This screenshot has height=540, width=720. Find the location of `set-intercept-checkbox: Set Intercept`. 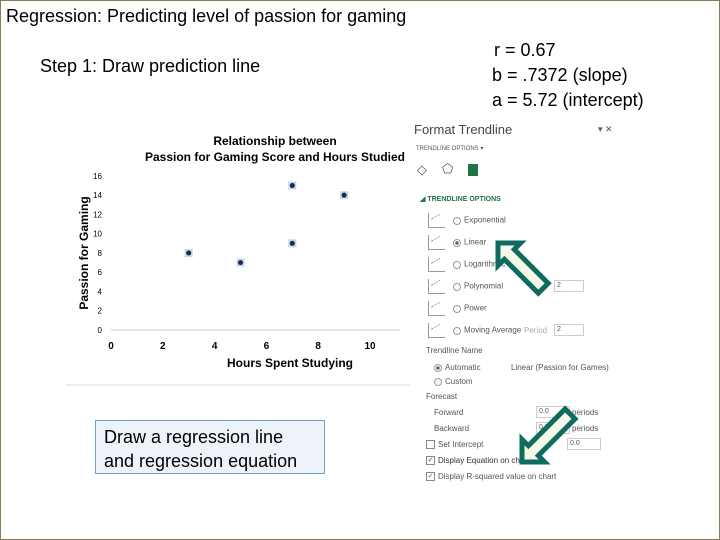

set-intercept-checkbox: Set Intercept is located at coordinates (455, 445).